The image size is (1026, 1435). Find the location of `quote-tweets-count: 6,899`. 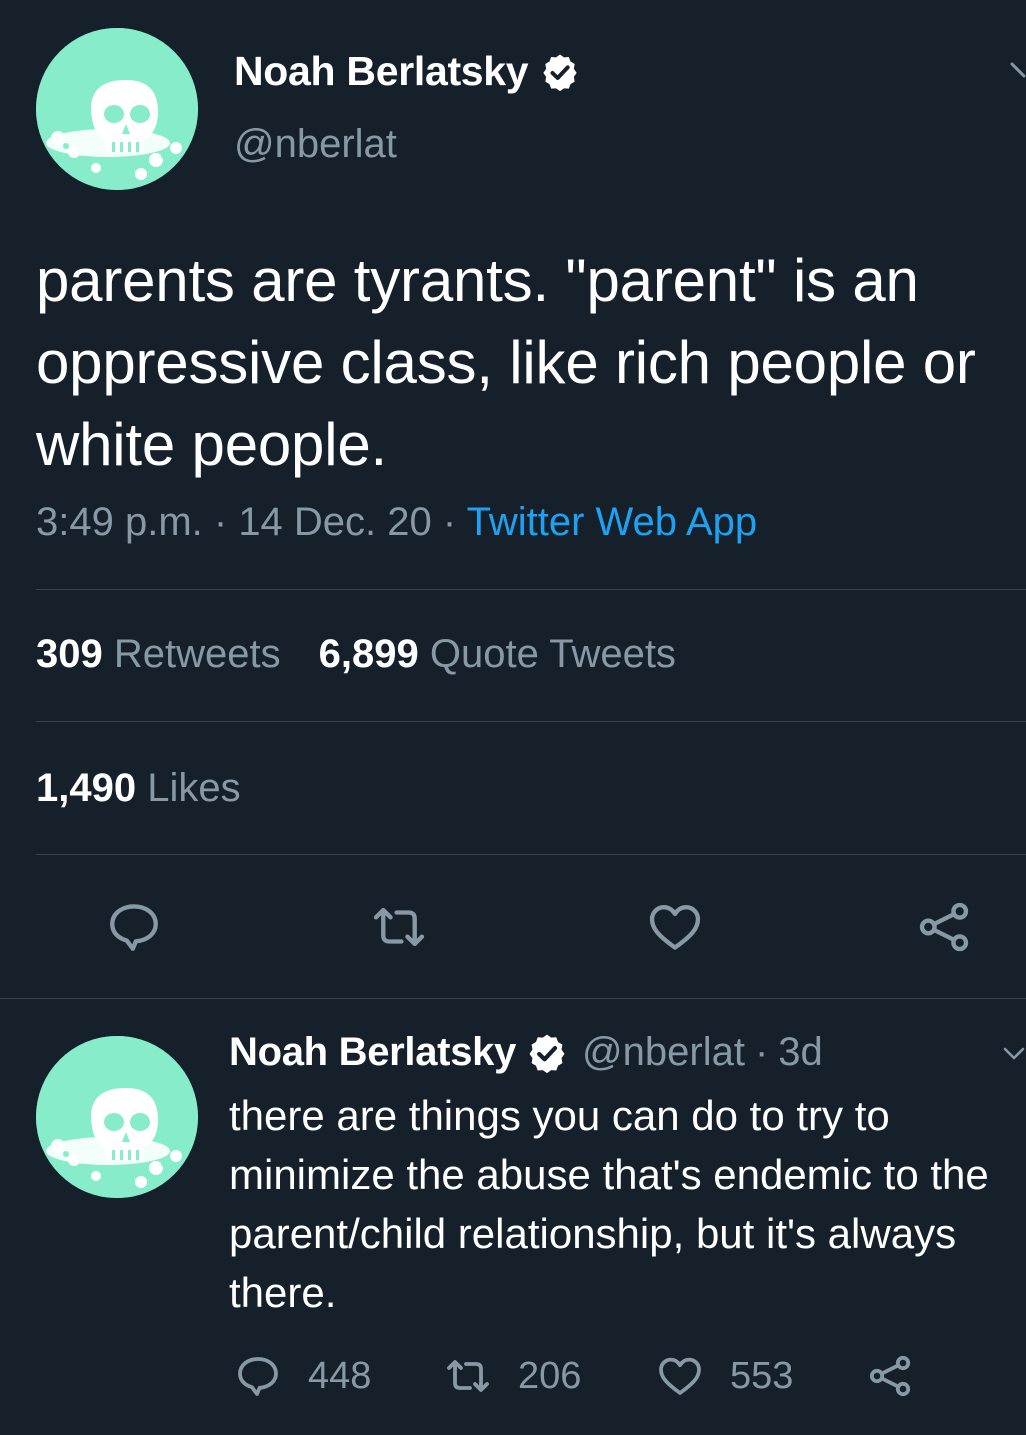

quote-tweets-count: 6,899 is located at coordinates (368, 654).